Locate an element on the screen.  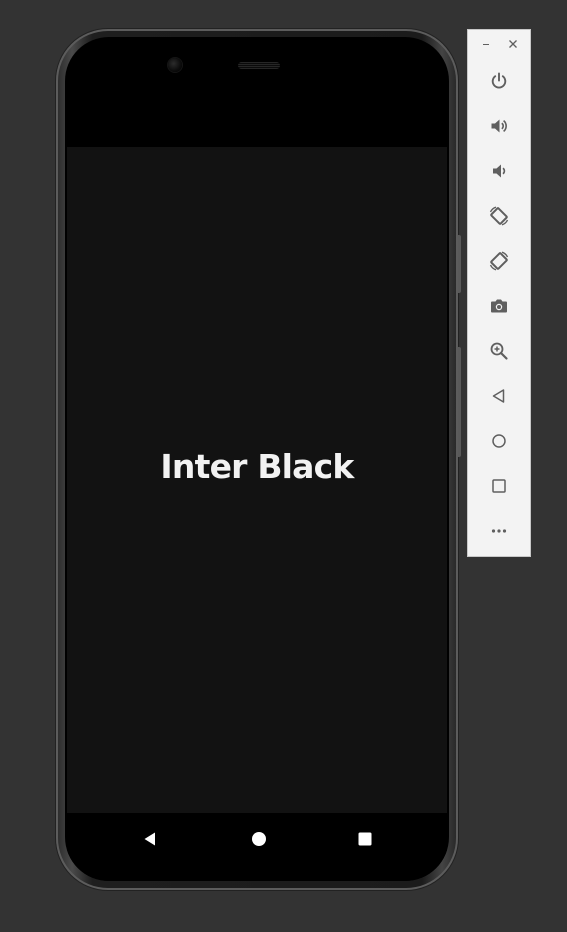
rotate-left-button is located at coordinates (499, 216).